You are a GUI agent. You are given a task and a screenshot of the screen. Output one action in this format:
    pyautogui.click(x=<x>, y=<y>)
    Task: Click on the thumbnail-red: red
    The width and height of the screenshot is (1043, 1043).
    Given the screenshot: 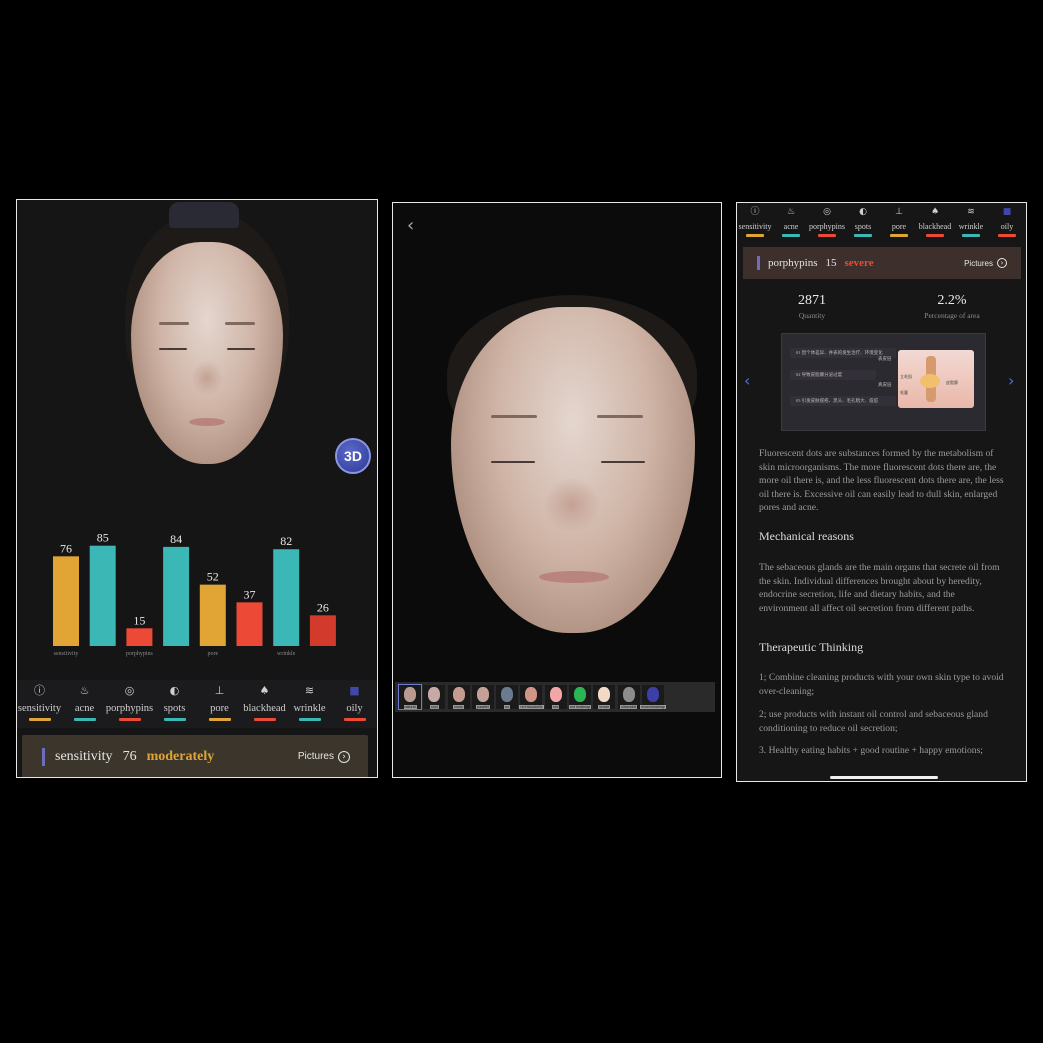 What is the action you would take?
    pyautogui.click(x=555, y=697)
    